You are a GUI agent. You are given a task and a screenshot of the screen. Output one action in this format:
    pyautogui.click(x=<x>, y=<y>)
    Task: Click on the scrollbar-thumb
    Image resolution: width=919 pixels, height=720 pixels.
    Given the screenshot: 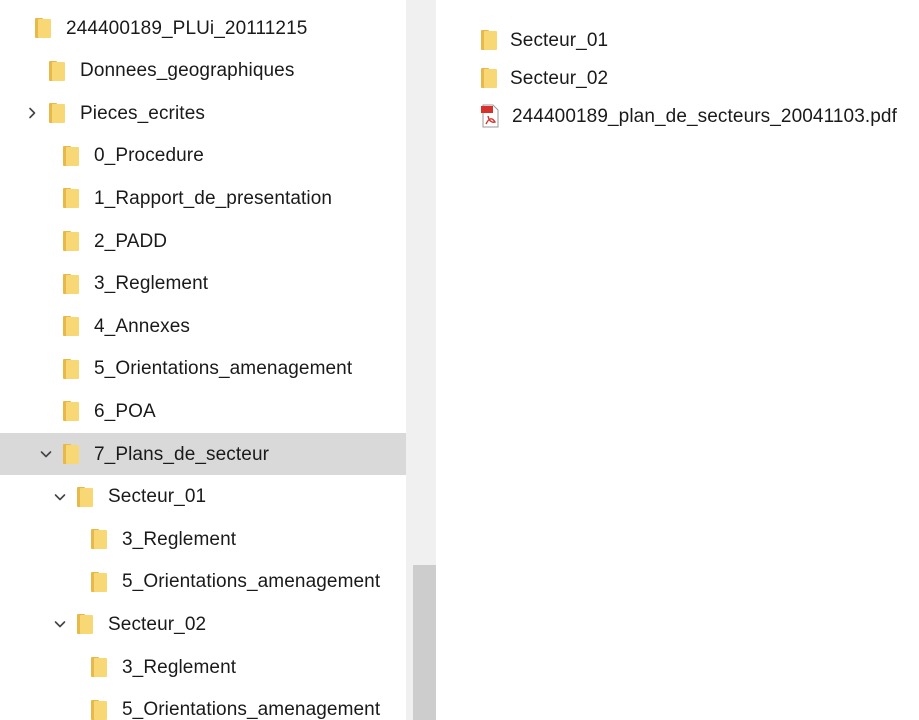 What is the action you would take?
    pyautogui.click(x=424, y=642)
    